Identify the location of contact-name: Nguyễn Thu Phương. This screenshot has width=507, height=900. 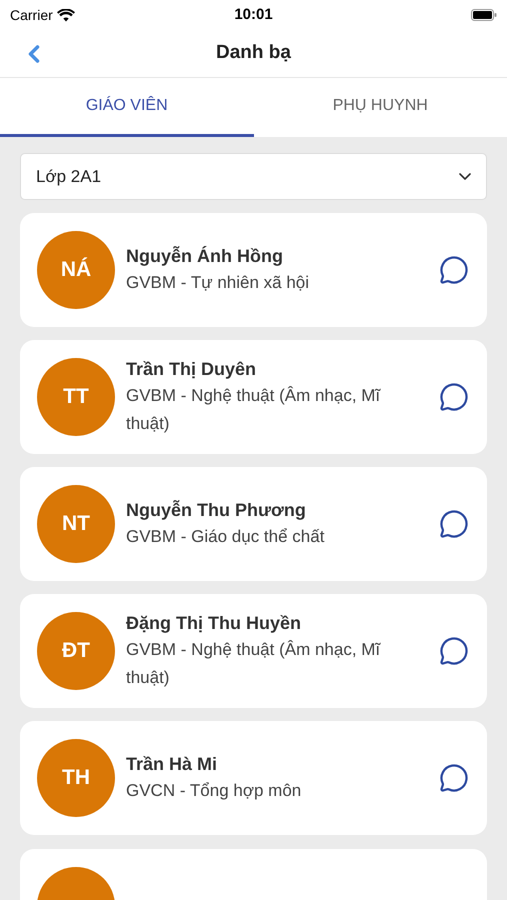
(216, 510).